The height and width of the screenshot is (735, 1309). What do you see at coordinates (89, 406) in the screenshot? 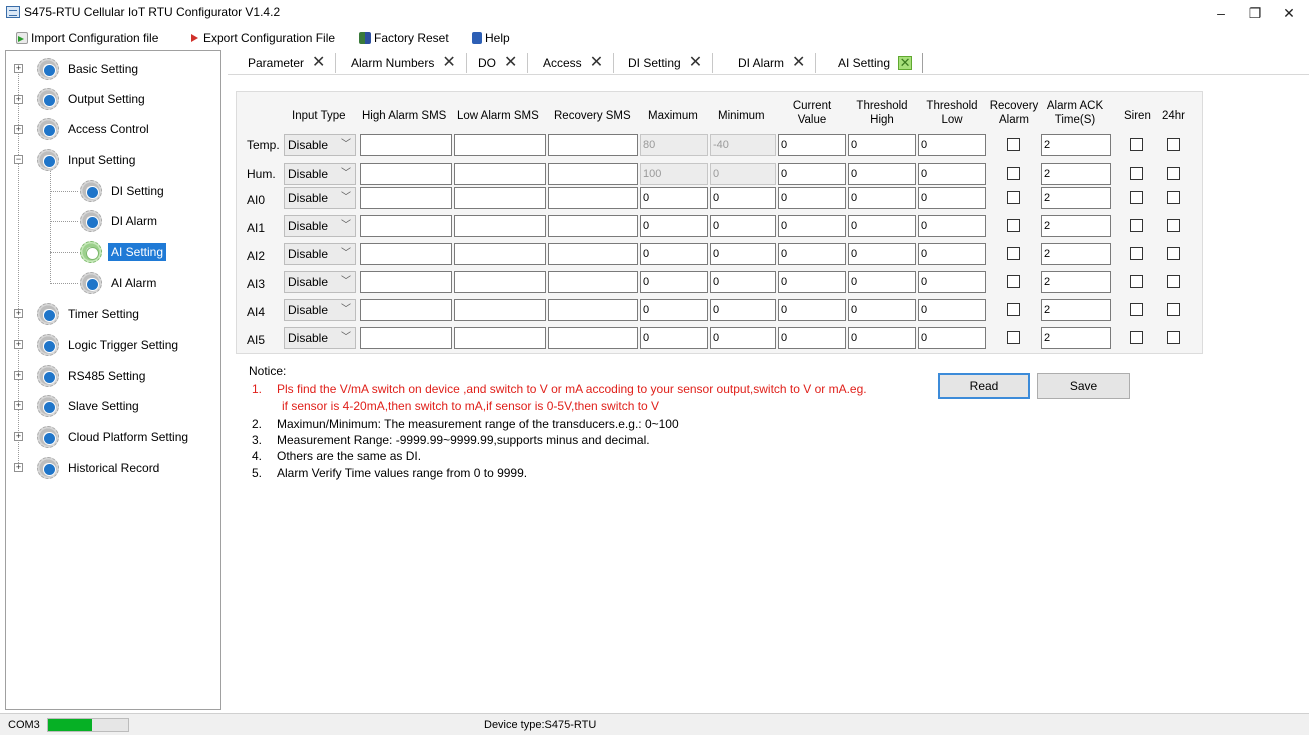
I see `tree-item-slave-setting: Slave Setting` at bounding box center [89, 406].